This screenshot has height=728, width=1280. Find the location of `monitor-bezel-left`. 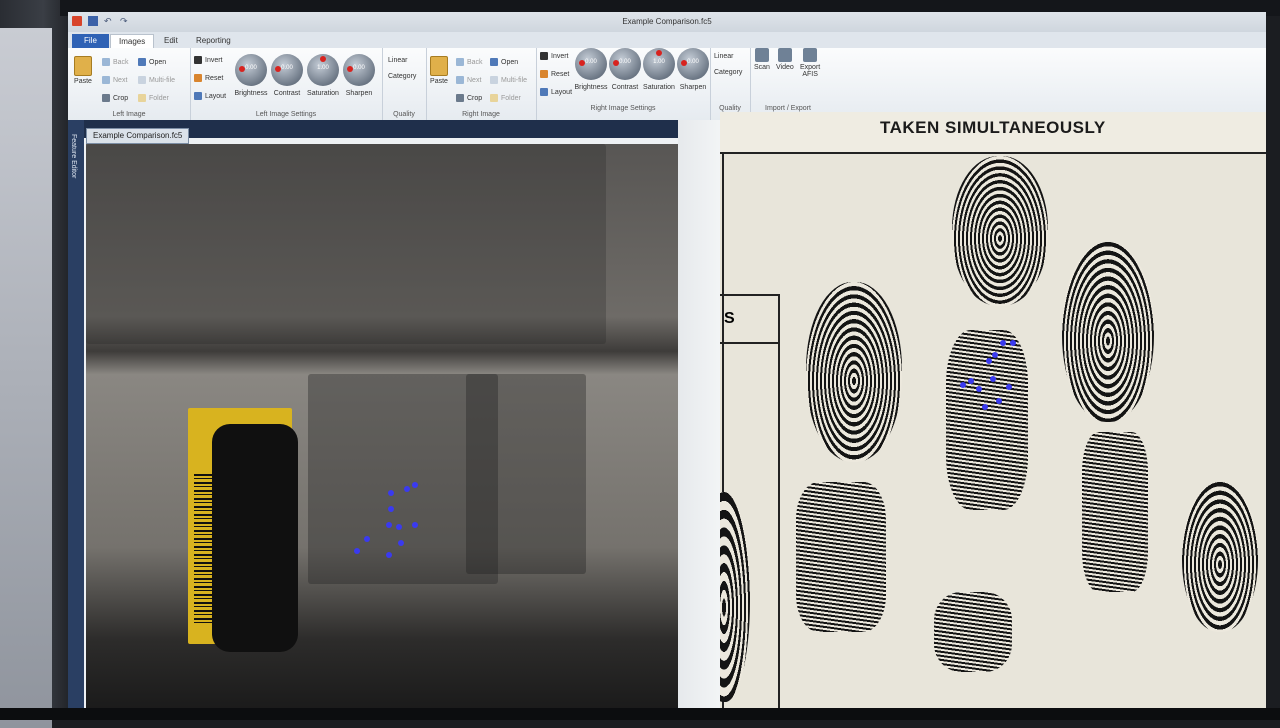

monitor-bezel-left is located at coordinates (36, 364).